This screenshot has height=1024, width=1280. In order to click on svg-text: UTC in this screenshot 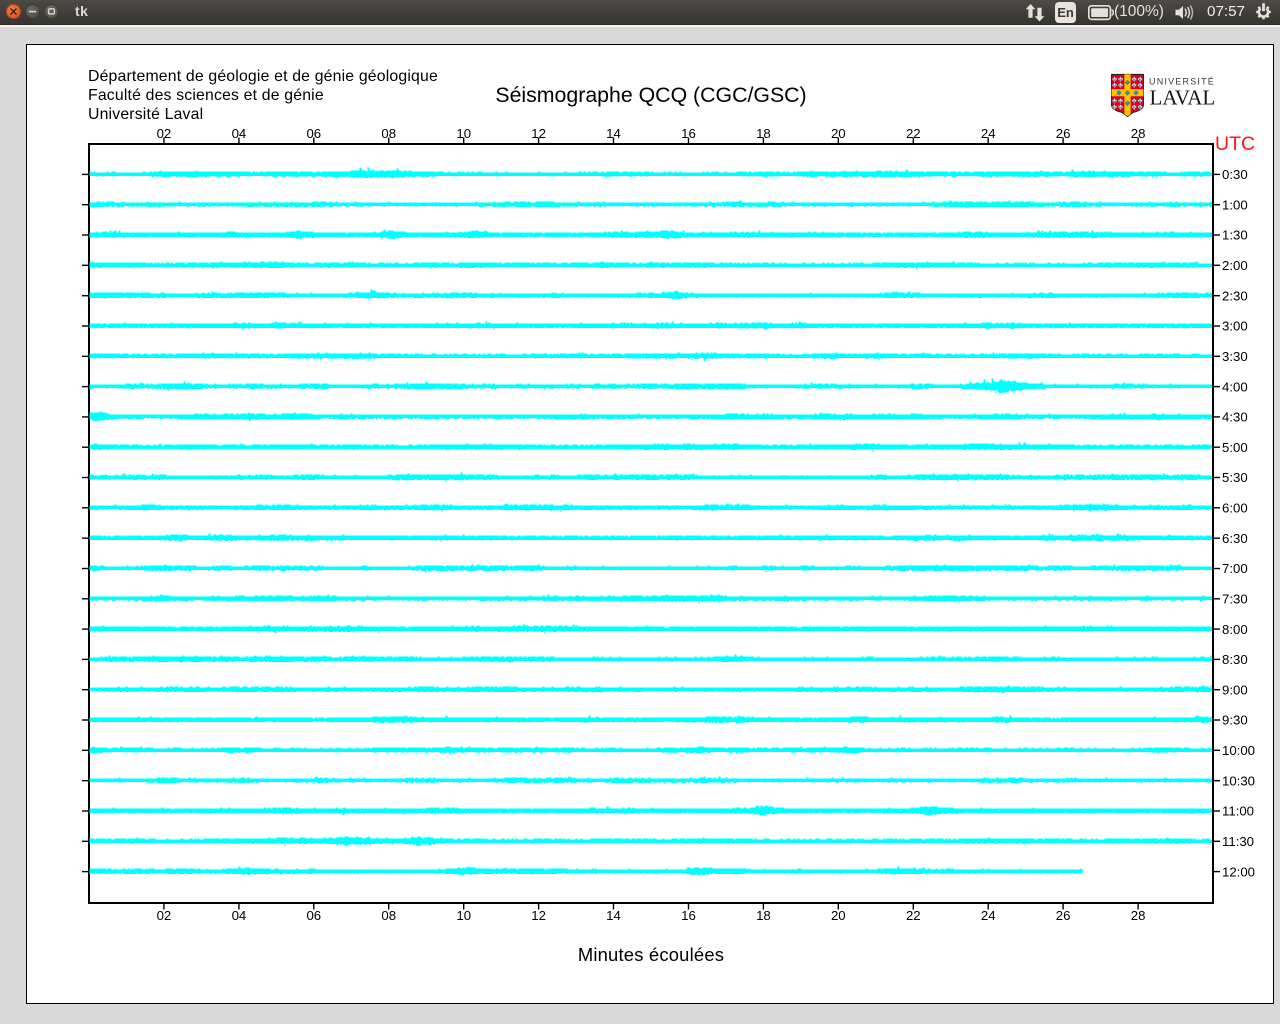, I will do `click(1235, 144)`.